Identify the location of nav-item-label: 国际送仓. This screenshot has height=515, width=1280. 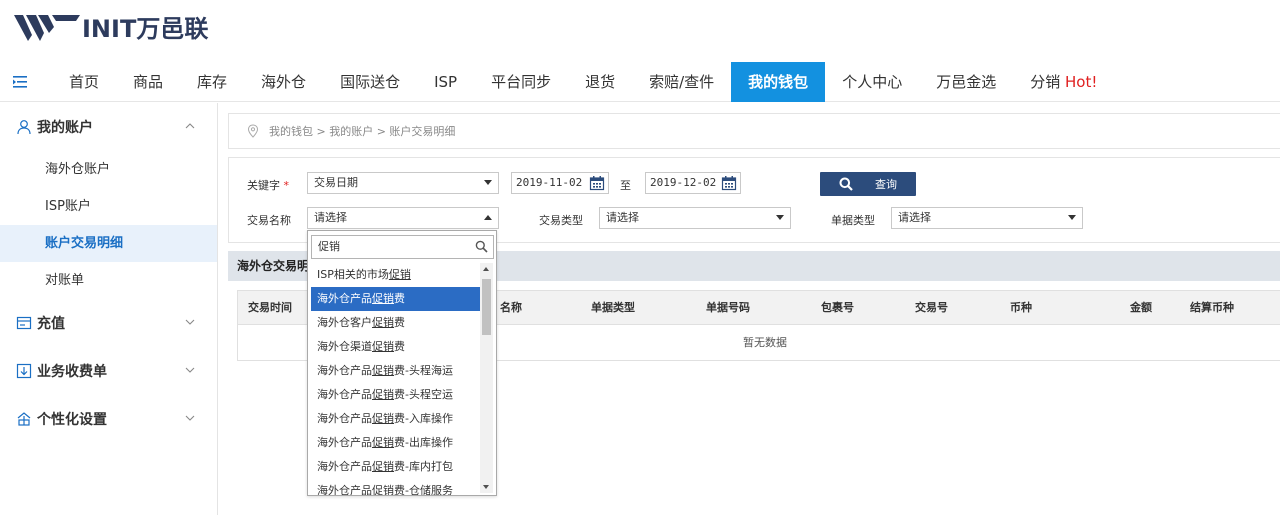
(370, 82).